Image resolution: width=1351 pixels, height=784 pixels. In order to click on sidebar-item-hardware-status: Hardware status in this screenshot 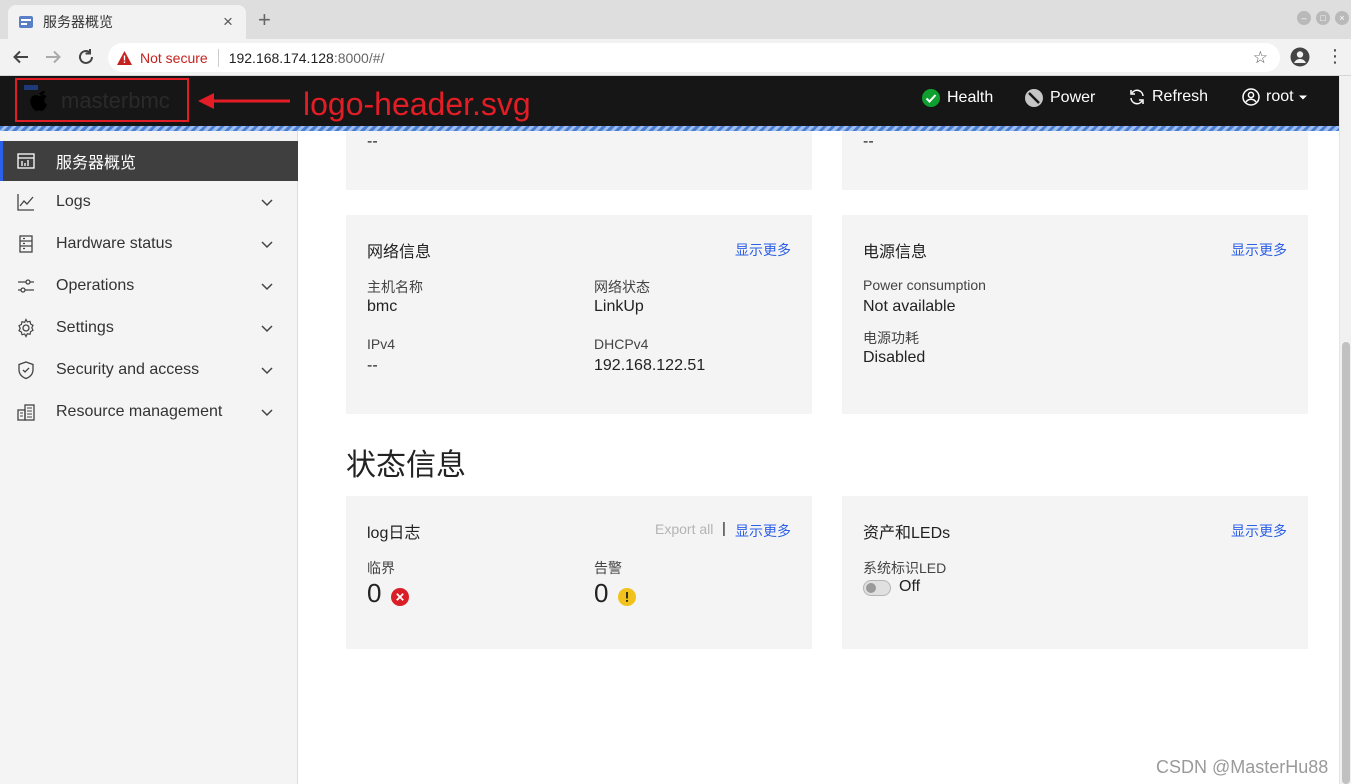, I will do `click(149, 244)`.